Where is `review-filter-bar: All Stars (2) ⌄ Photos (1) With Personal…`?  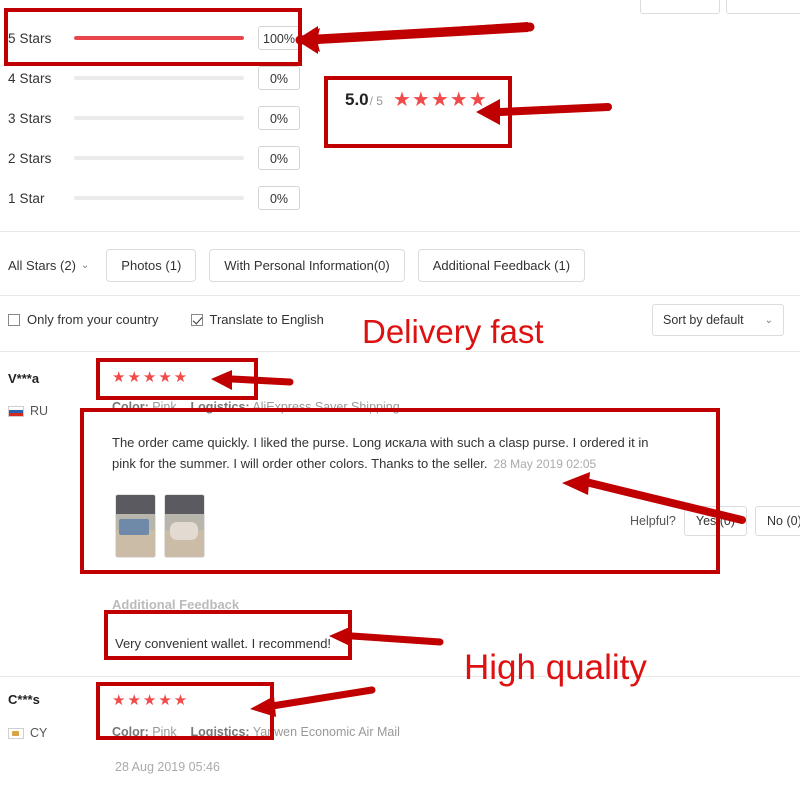
review-filter-bar: All Stars (2) ⌄ Photos (1) With Personal… is located at coordinates (297, 265).